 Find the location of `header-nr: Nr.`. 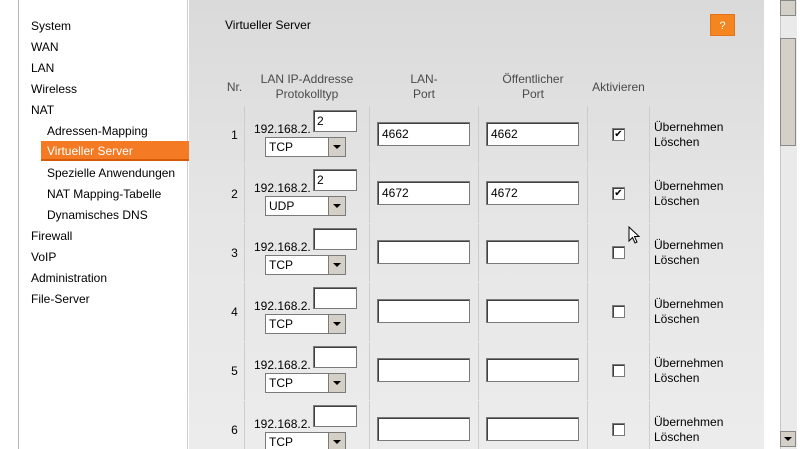

header-nr: Nr. is located at coordinates (234, 87).